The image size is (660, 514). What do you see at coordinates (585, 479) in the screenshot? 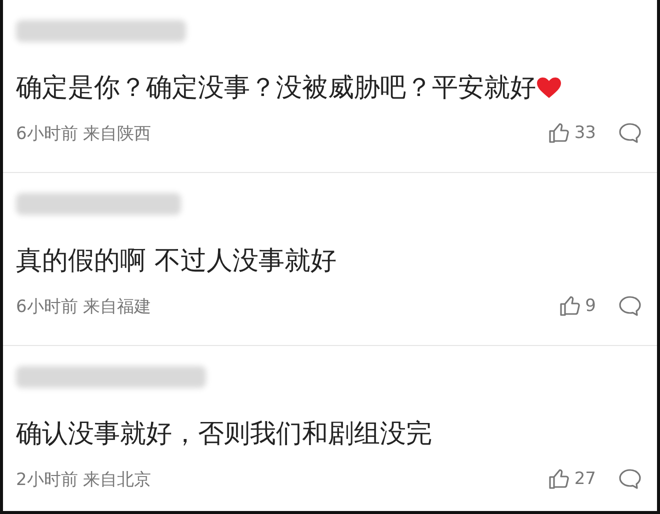
I see `like-count: 27` at bounding box center [585, 479].